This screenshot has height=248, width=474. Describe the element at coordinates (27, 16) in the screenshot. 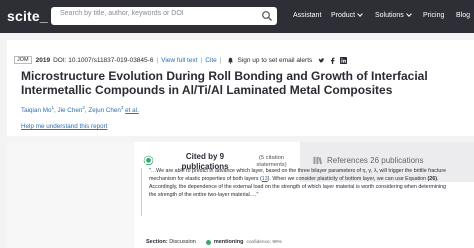

I see `logo: scite_` at that location.